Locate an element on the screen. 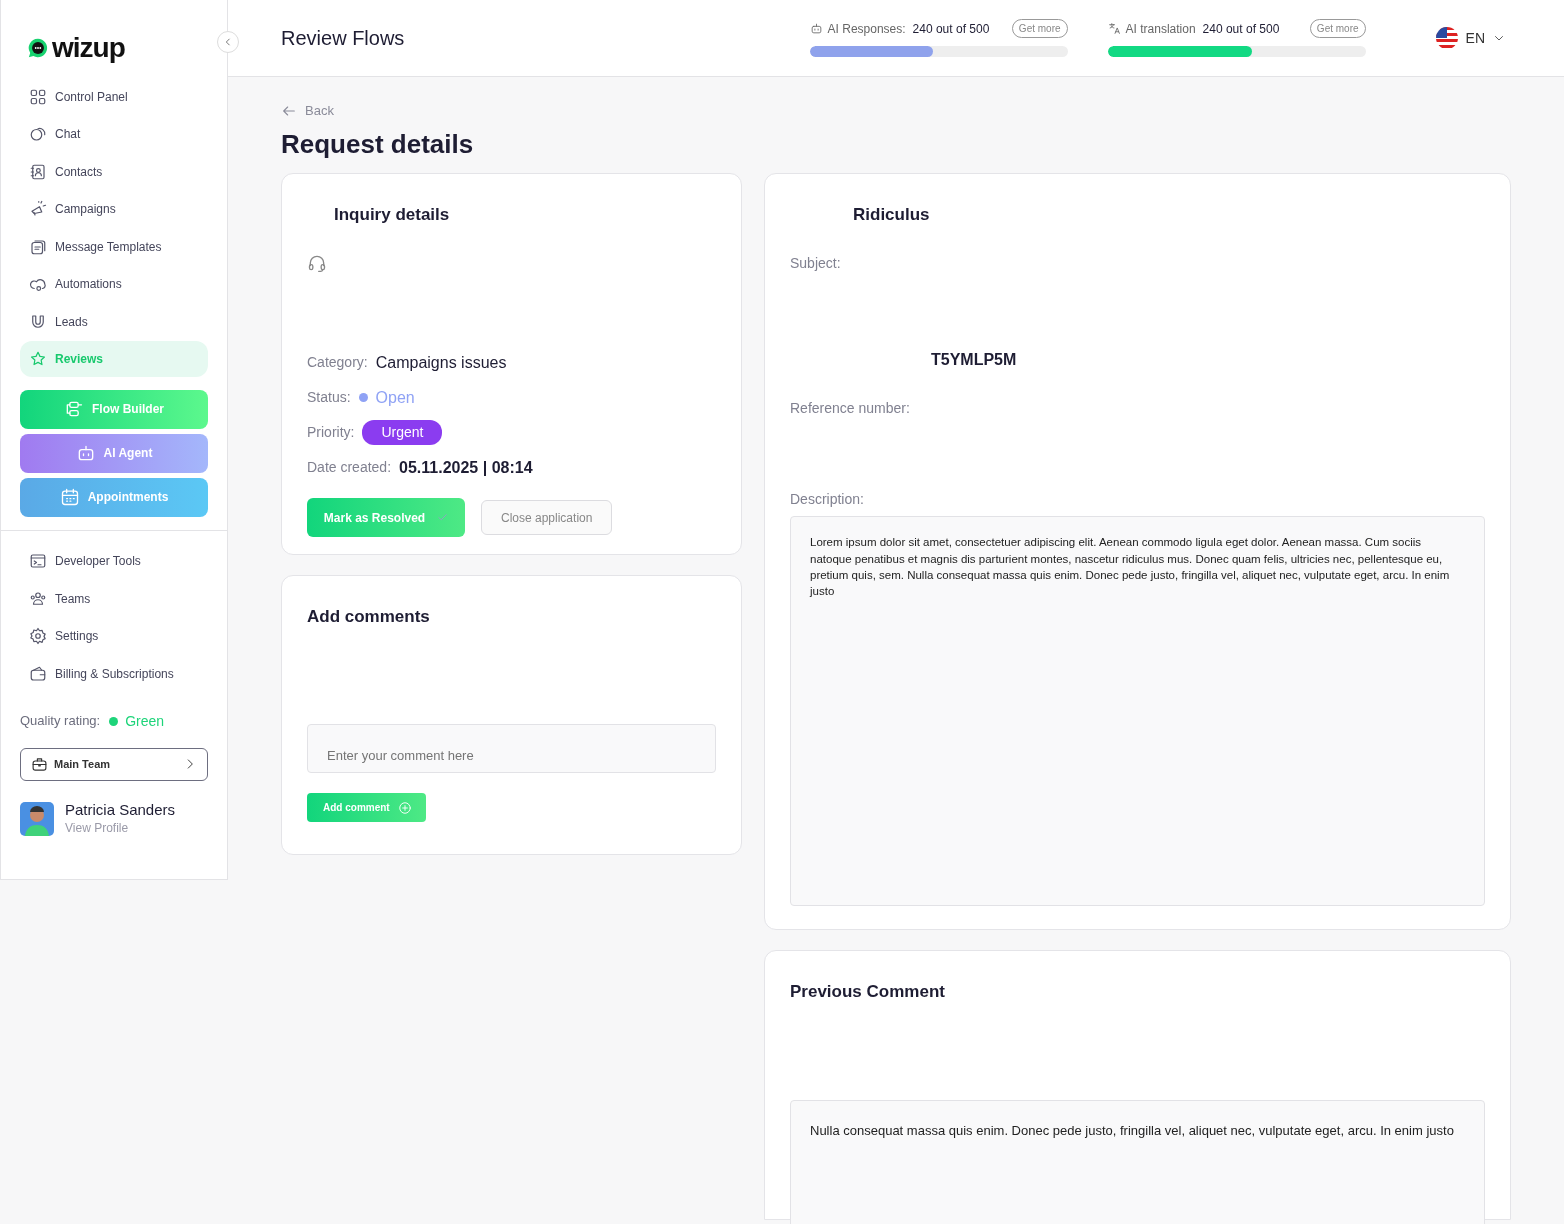 The image size is (1564, 1224). calendar-icon is located at coordinates (69, 497).